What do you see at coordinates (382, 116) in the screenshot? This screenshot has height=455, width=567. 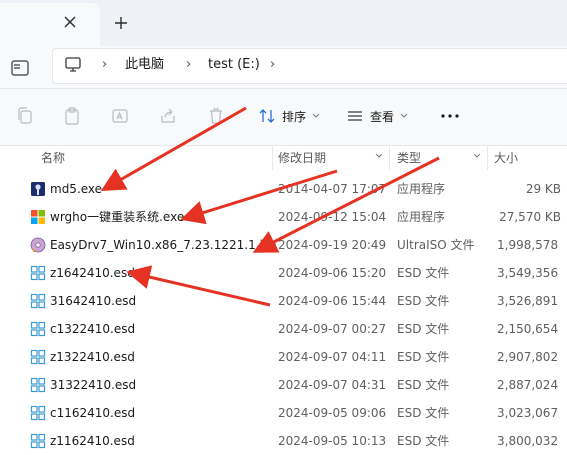 I see `view-label: 查看` at bounding box center [382, 116].